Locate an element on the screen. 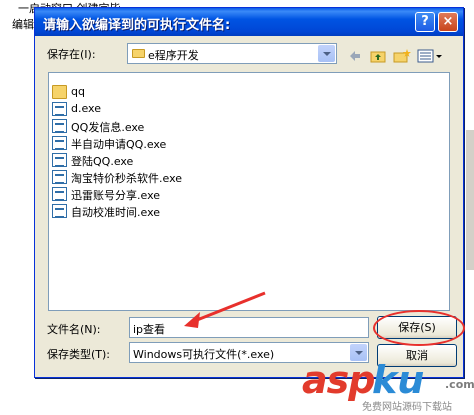  watermark-subtitle: 免费网站源码下载站 is located at coordinates (407, 407).